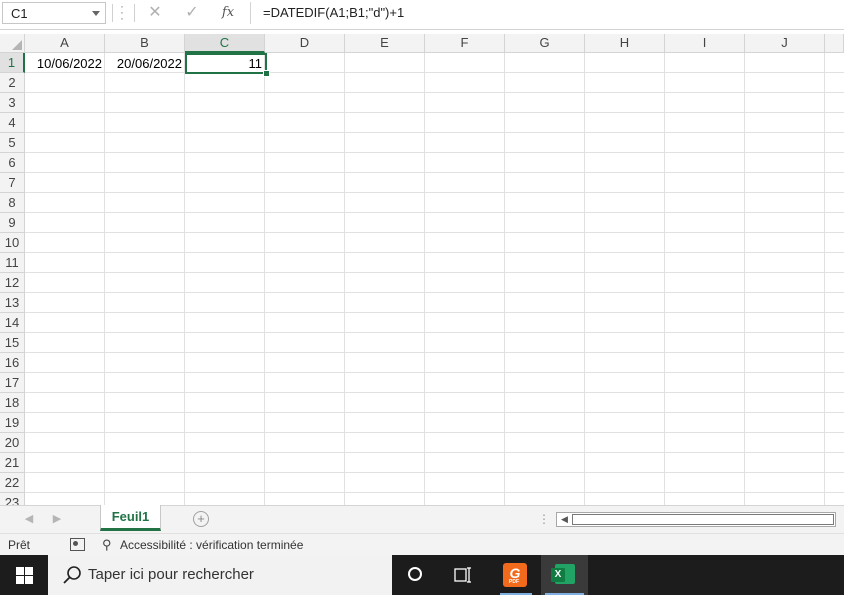 Image resolution: width=844 pixels, height=595 pixels. I want to click on row-header-4: 4, so click(12, 123).